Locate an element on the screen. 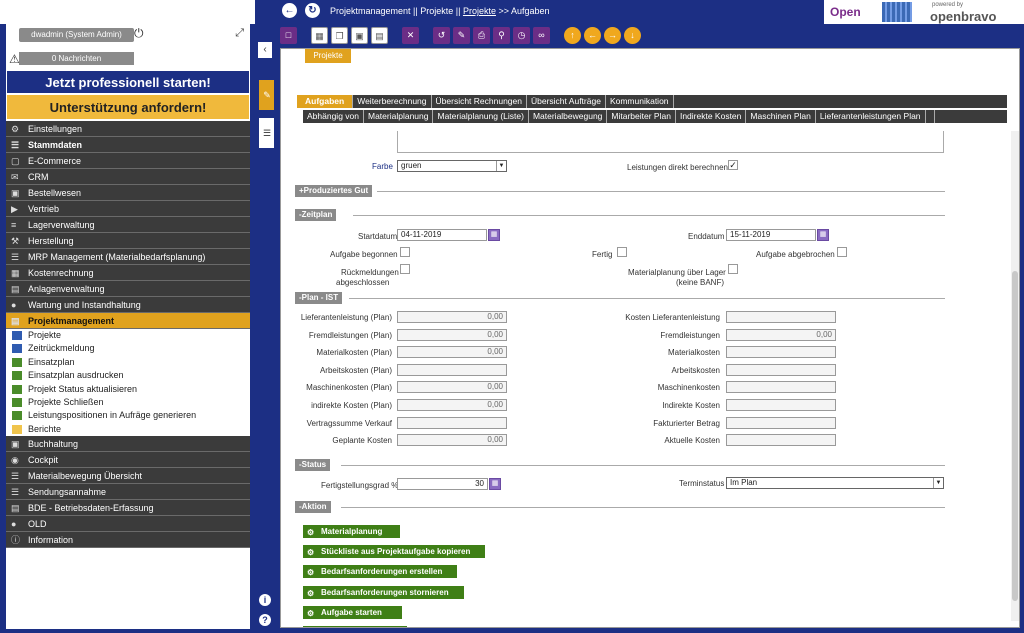 This screenshot has height=633, width=1024. menu-item: ▢ E-Commerce is located at coordinates (128, 161).